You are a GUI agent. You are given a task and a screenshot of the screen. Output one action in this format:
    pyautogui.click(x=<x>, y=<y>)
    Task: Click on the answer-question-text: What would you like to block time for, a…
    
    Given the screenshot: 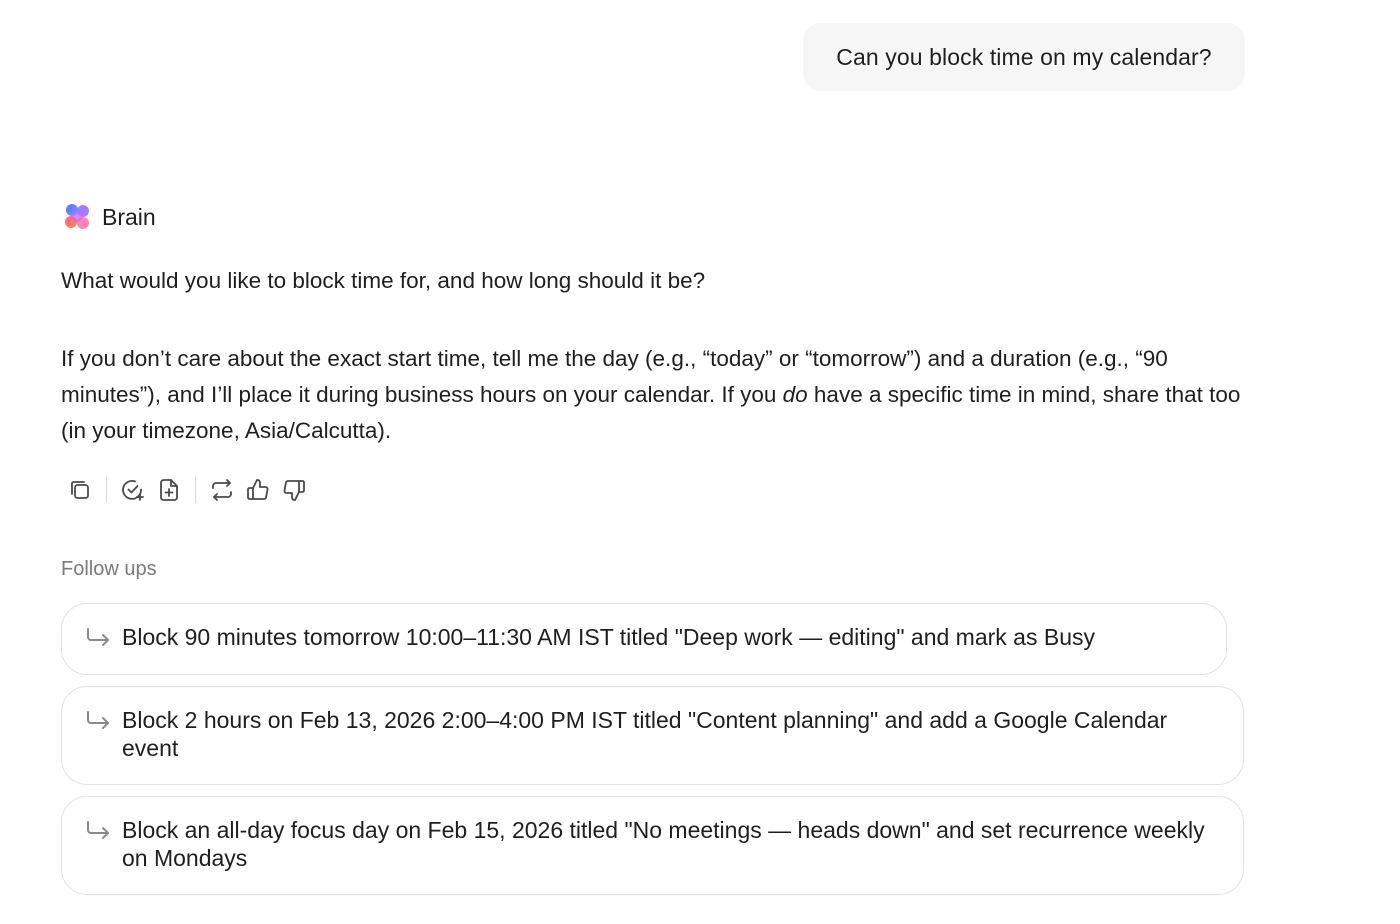 What is the action you would take?
    pyautogui.click(x=383, y=280)
    